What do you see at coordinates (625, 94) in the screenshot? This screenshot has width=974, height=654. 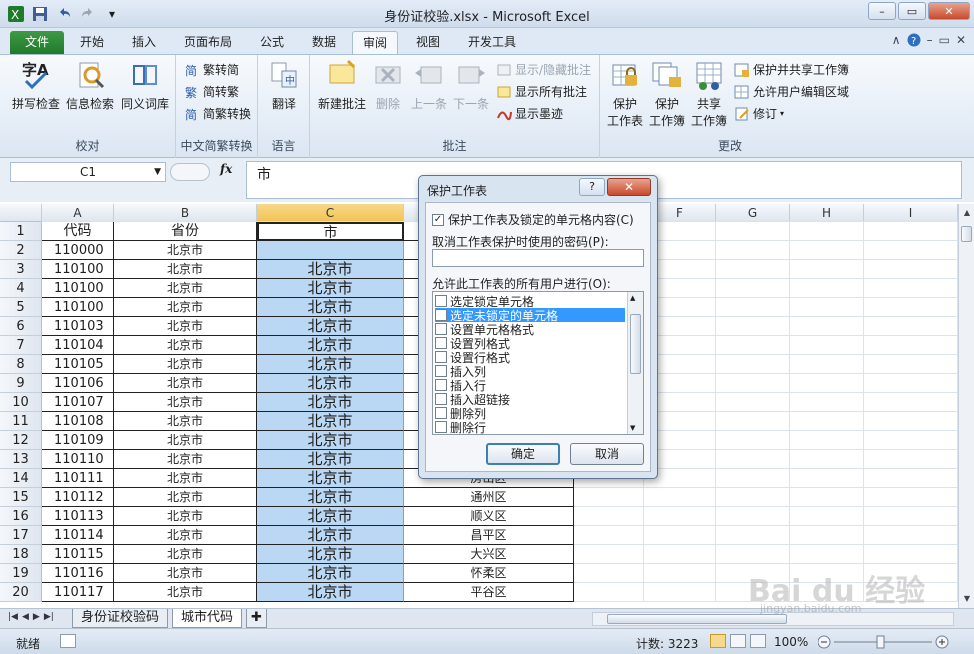 I see `protect-sheet-button: 保护 工作表` at bounding box center [625, 94].